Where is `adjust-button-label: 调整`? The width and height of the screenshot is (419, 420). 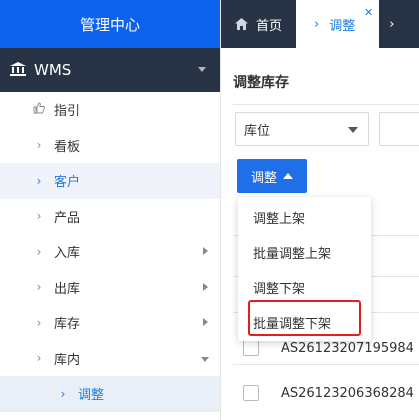 adjust-button-label: 调整 is located at coordinates (263, 178).